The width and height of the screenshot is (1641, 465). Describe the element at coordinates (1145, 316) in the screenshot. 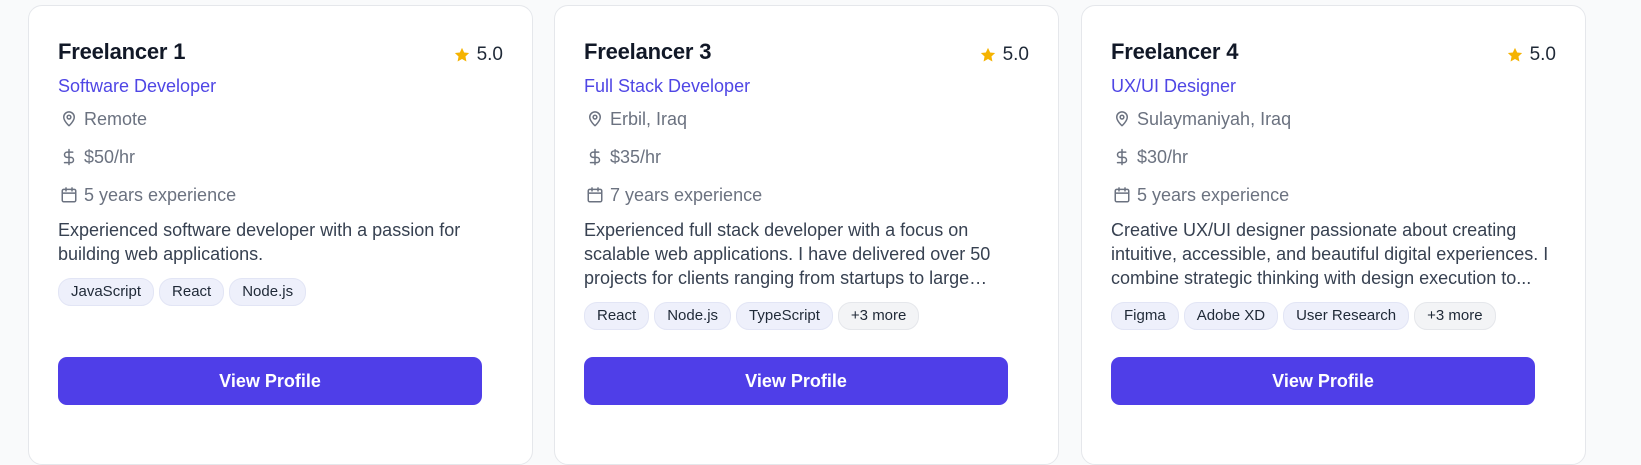

I see `skill-tag: Figma` at that location.